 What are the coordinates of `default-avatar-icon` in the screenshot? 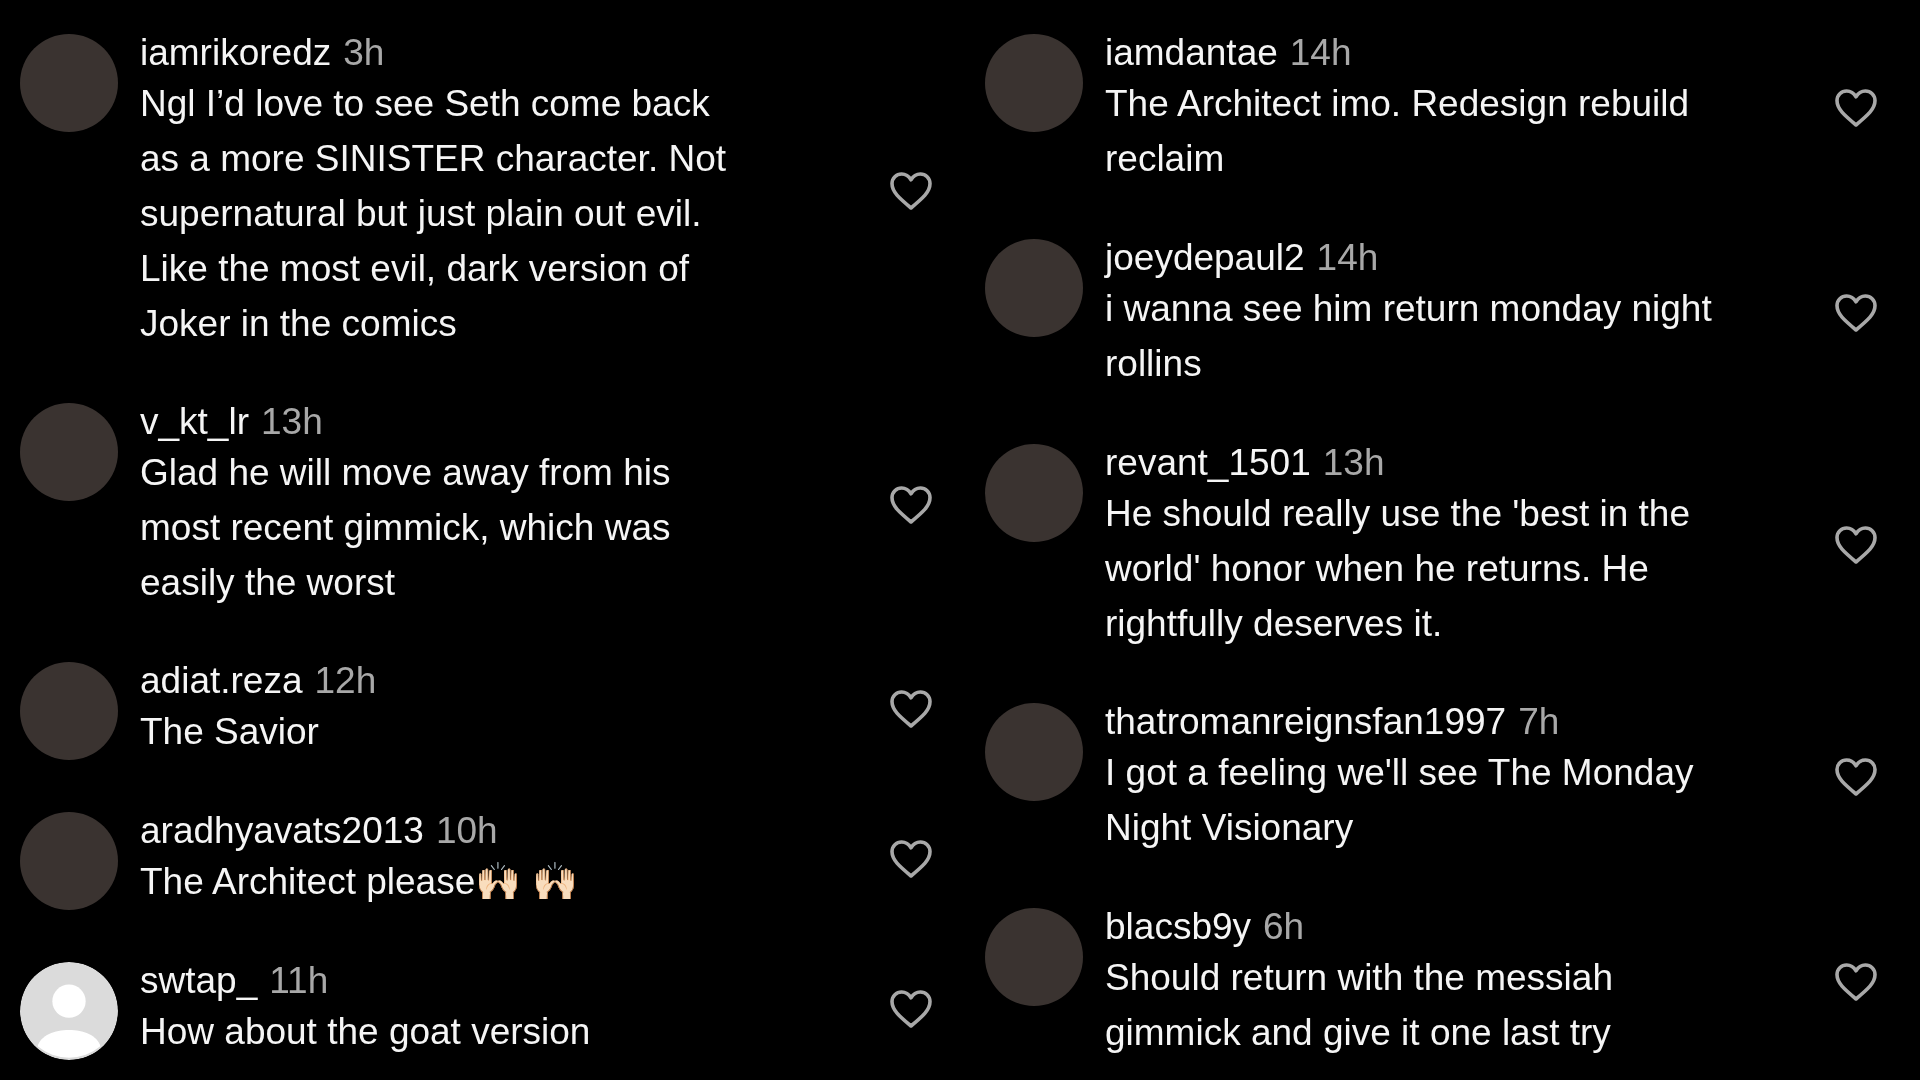 It's located at (69, 1011).